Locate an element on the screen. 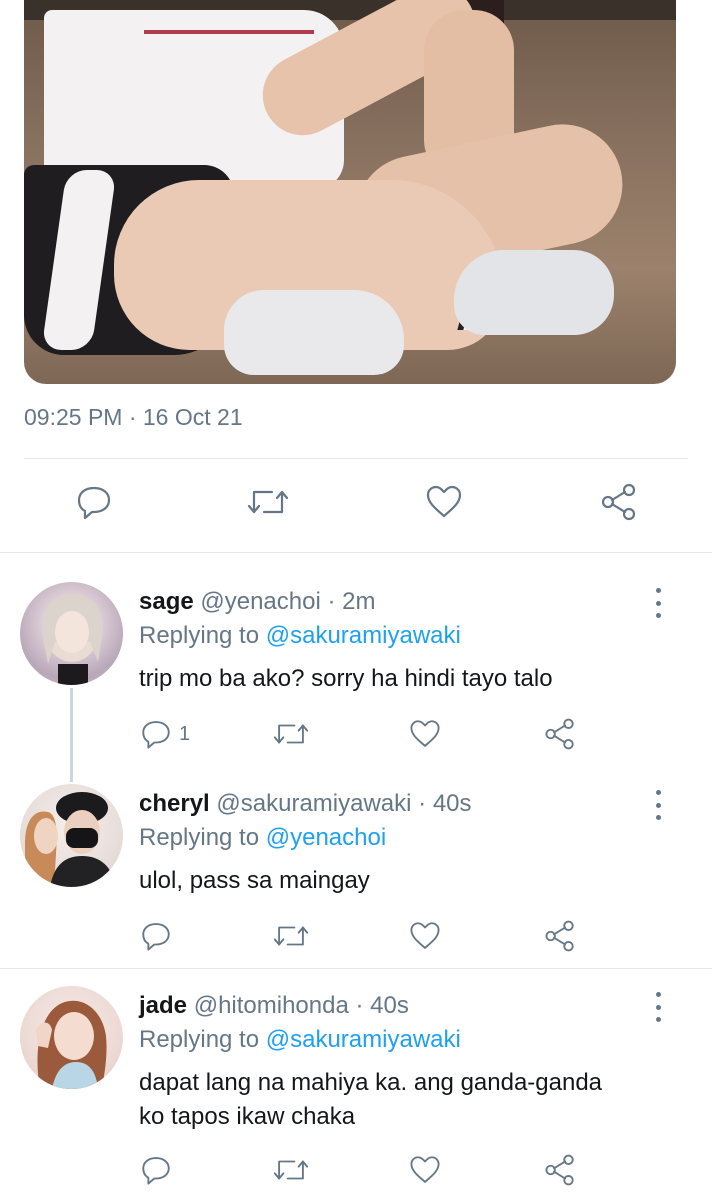  display-name: jade is located at coordinates (163, 1005).